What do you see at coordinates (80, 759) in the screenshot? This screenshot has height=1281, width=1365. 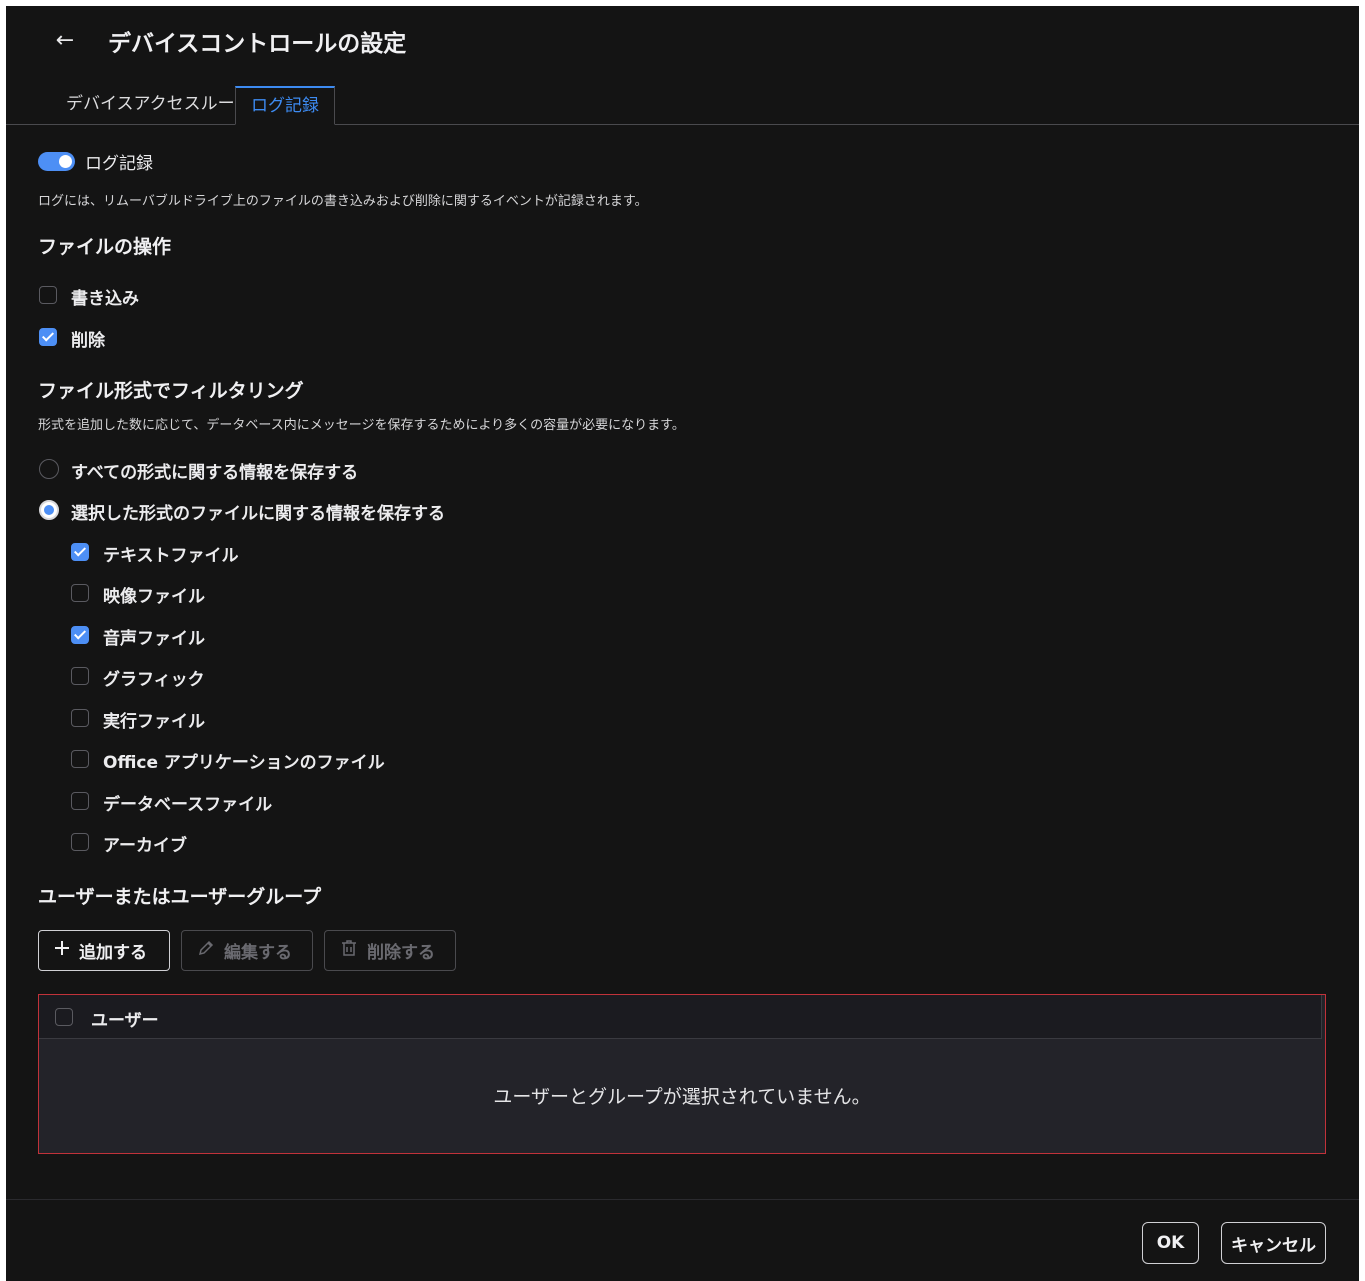 I see `office-files-checkbox` at bounding box center [80, 759].